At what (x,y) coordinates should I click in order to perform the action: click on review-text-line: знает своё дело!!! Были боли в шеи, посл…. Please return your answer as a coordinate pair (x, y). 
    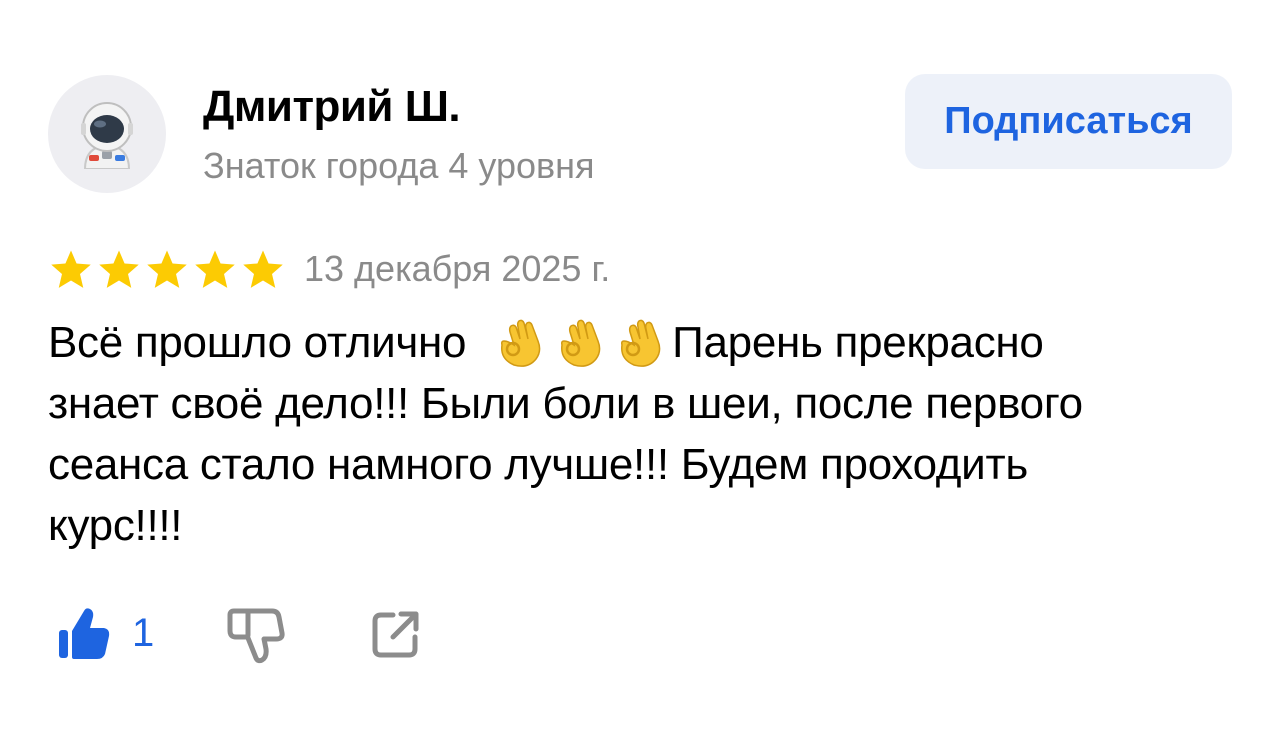
    Looking at the image, I should click on (565, 403).